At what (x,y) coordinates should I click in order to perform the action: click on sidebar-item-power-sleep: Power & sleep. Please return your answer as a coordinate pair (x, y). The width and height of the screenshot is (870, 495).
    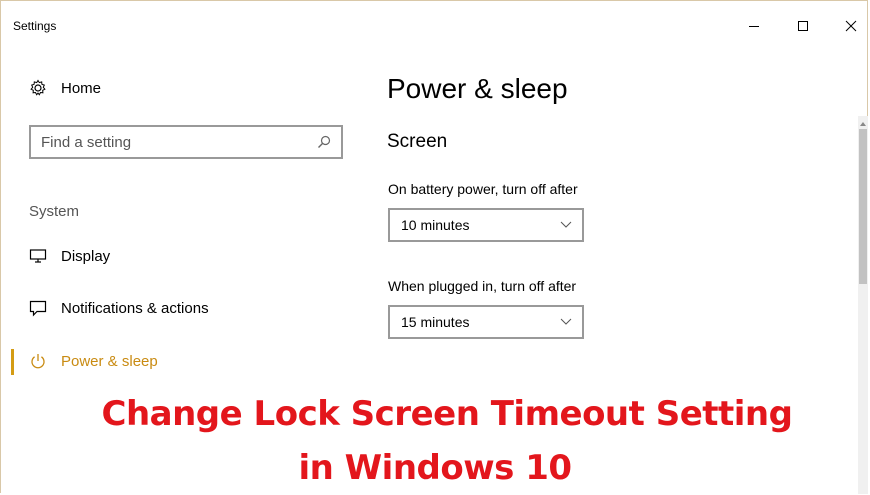
    Looking at the image, I should click on (93, 361).